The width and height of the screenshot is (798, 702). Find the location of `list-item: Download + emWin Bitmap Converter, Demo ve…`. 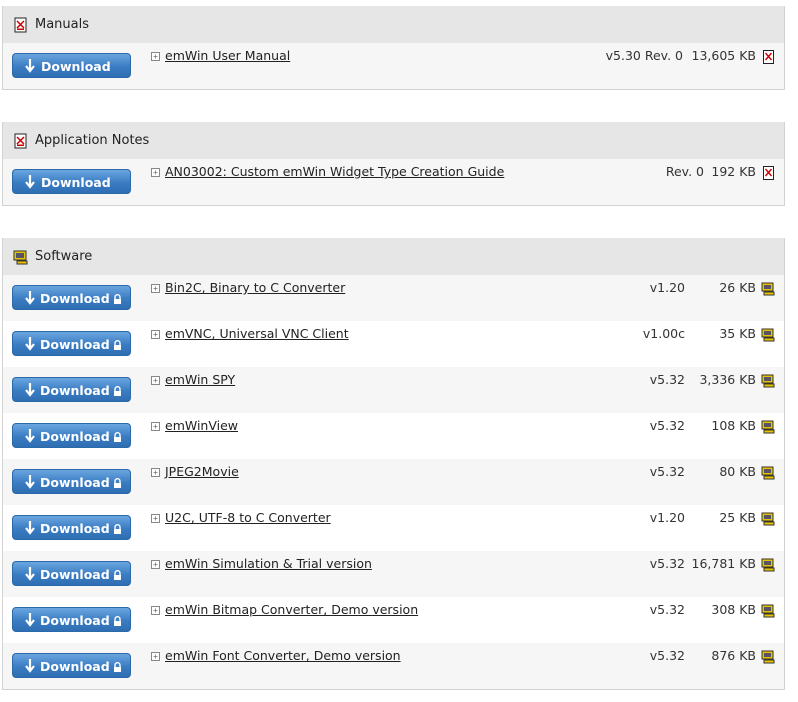

list-item: Download + emWin Bitmap Converter, Demo ve… is located at coordinates (393, 620).